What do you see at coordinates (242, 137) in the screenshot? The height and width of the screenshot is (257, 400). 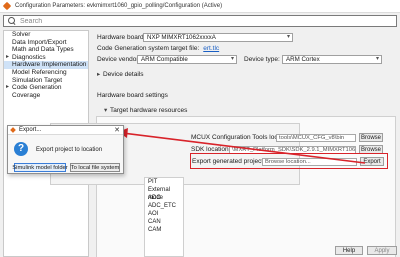 I see `mcux-location-label: MCUX Configuration Tools location:` at bounding box center [242, 137].